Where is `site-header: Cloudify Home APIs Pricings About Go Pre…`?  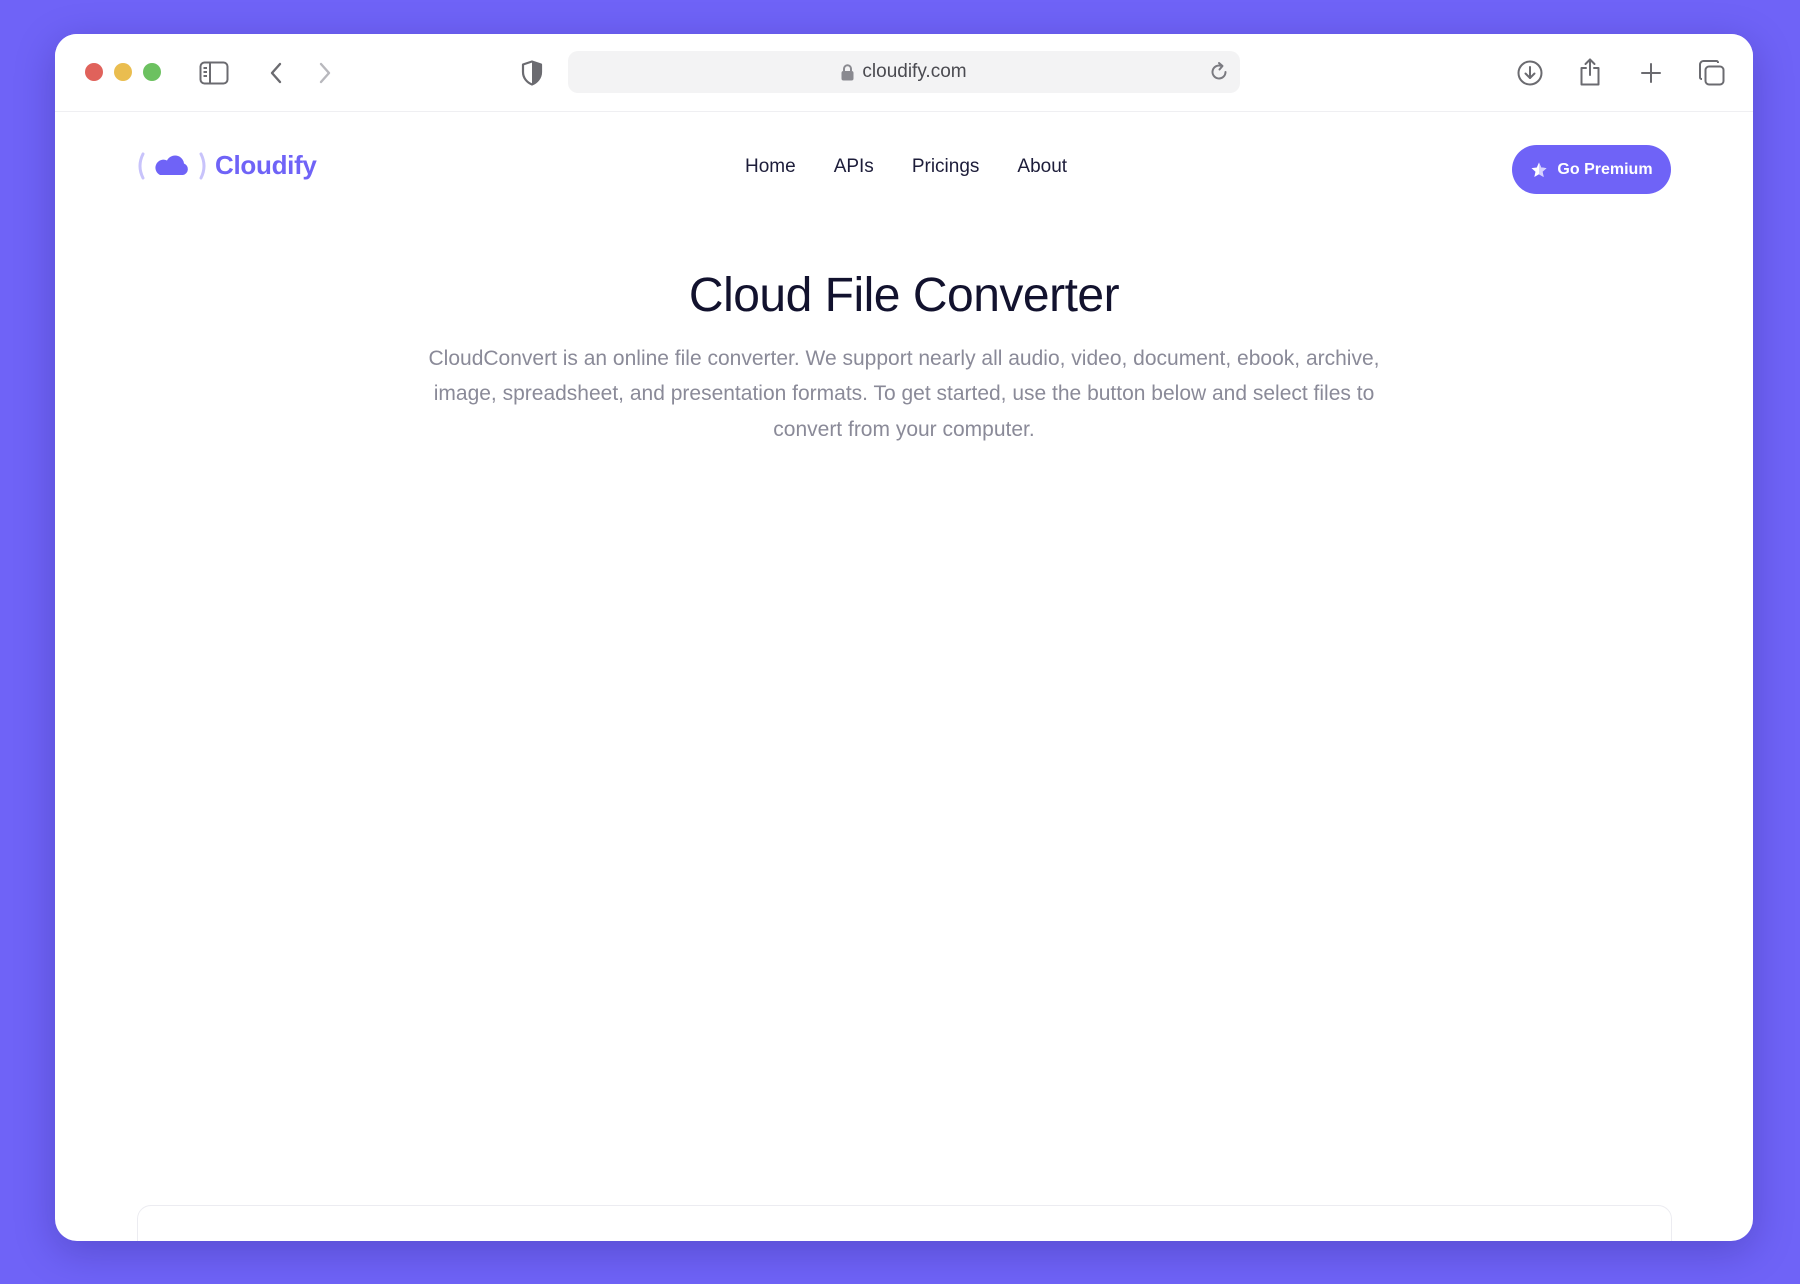
site-header: Cloudify Home APIs Pricings About Go Pre… is located at coordinates (904, 167).